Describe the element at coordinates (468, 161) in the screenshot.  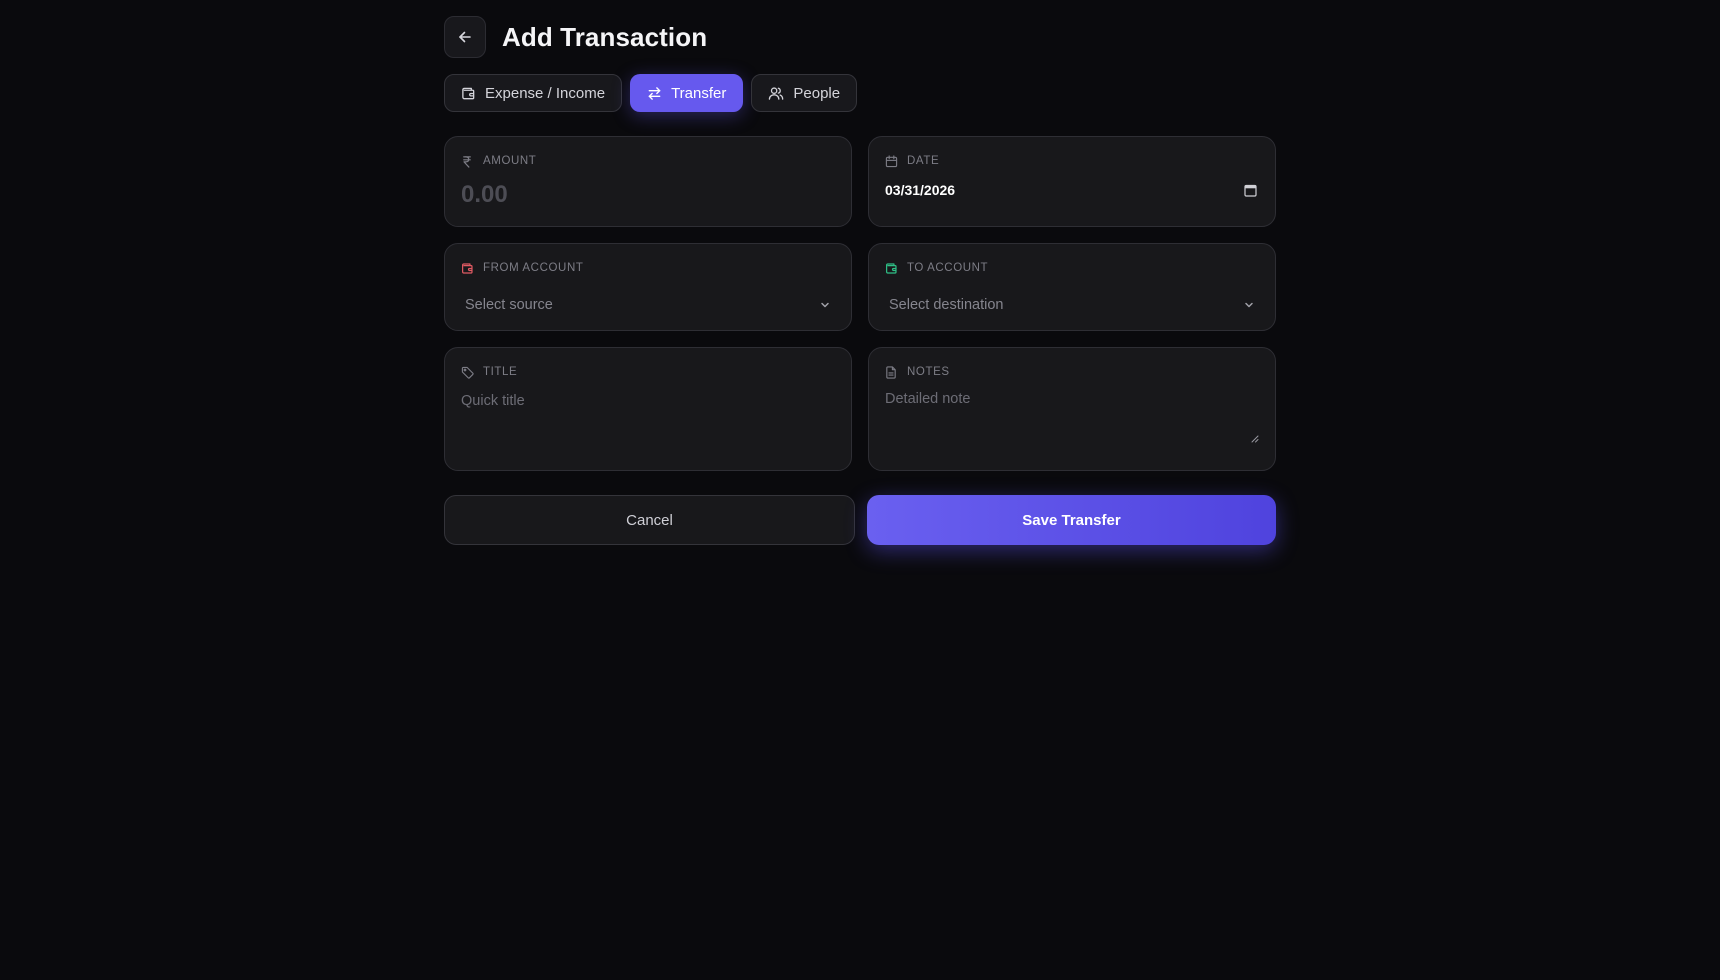
I see `rupee-icon` at that location.